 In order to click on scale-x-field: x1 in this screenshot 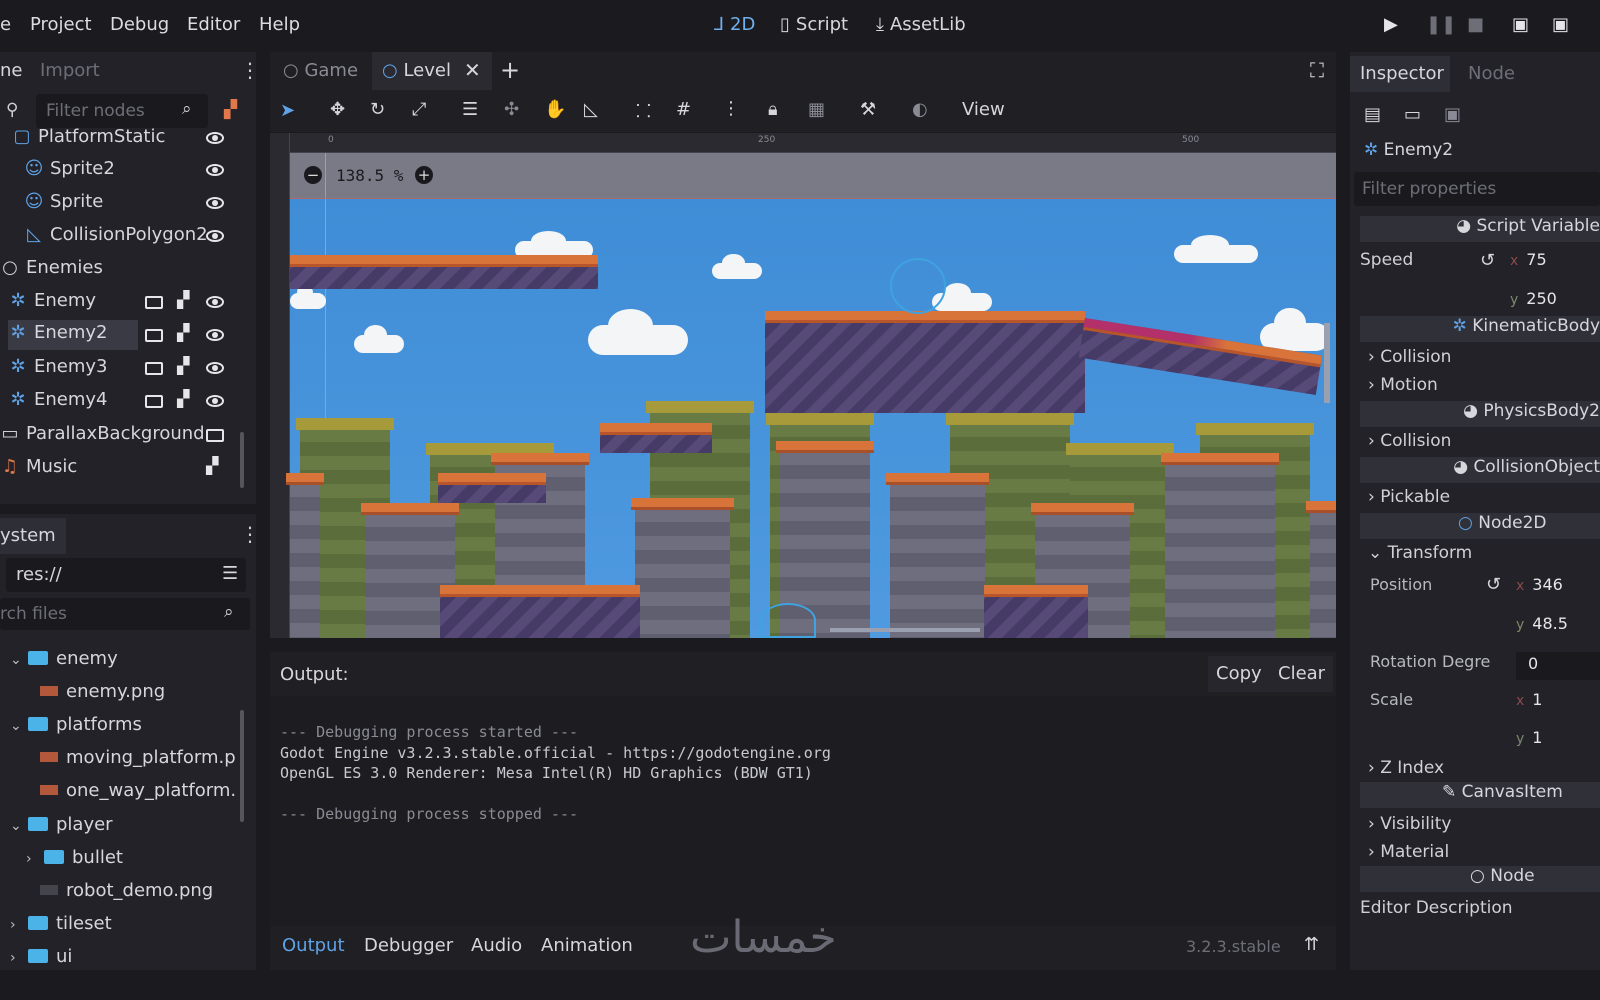, I will do `click(1529, 699)`.